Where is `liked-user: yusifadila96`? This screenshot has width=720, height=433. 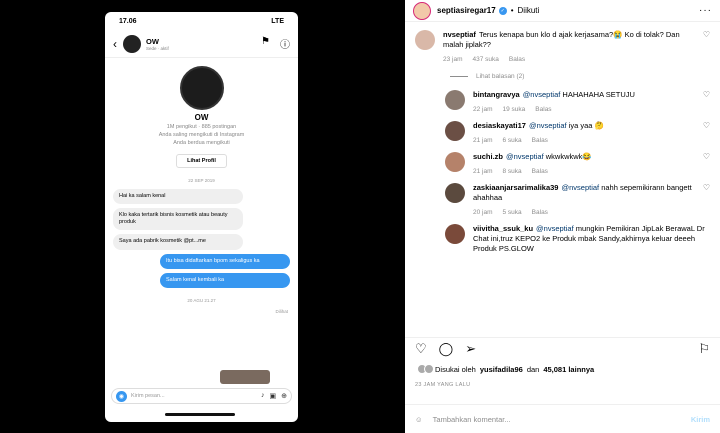
liked-user: yusifadila96 is located at coordinates (501, 369).